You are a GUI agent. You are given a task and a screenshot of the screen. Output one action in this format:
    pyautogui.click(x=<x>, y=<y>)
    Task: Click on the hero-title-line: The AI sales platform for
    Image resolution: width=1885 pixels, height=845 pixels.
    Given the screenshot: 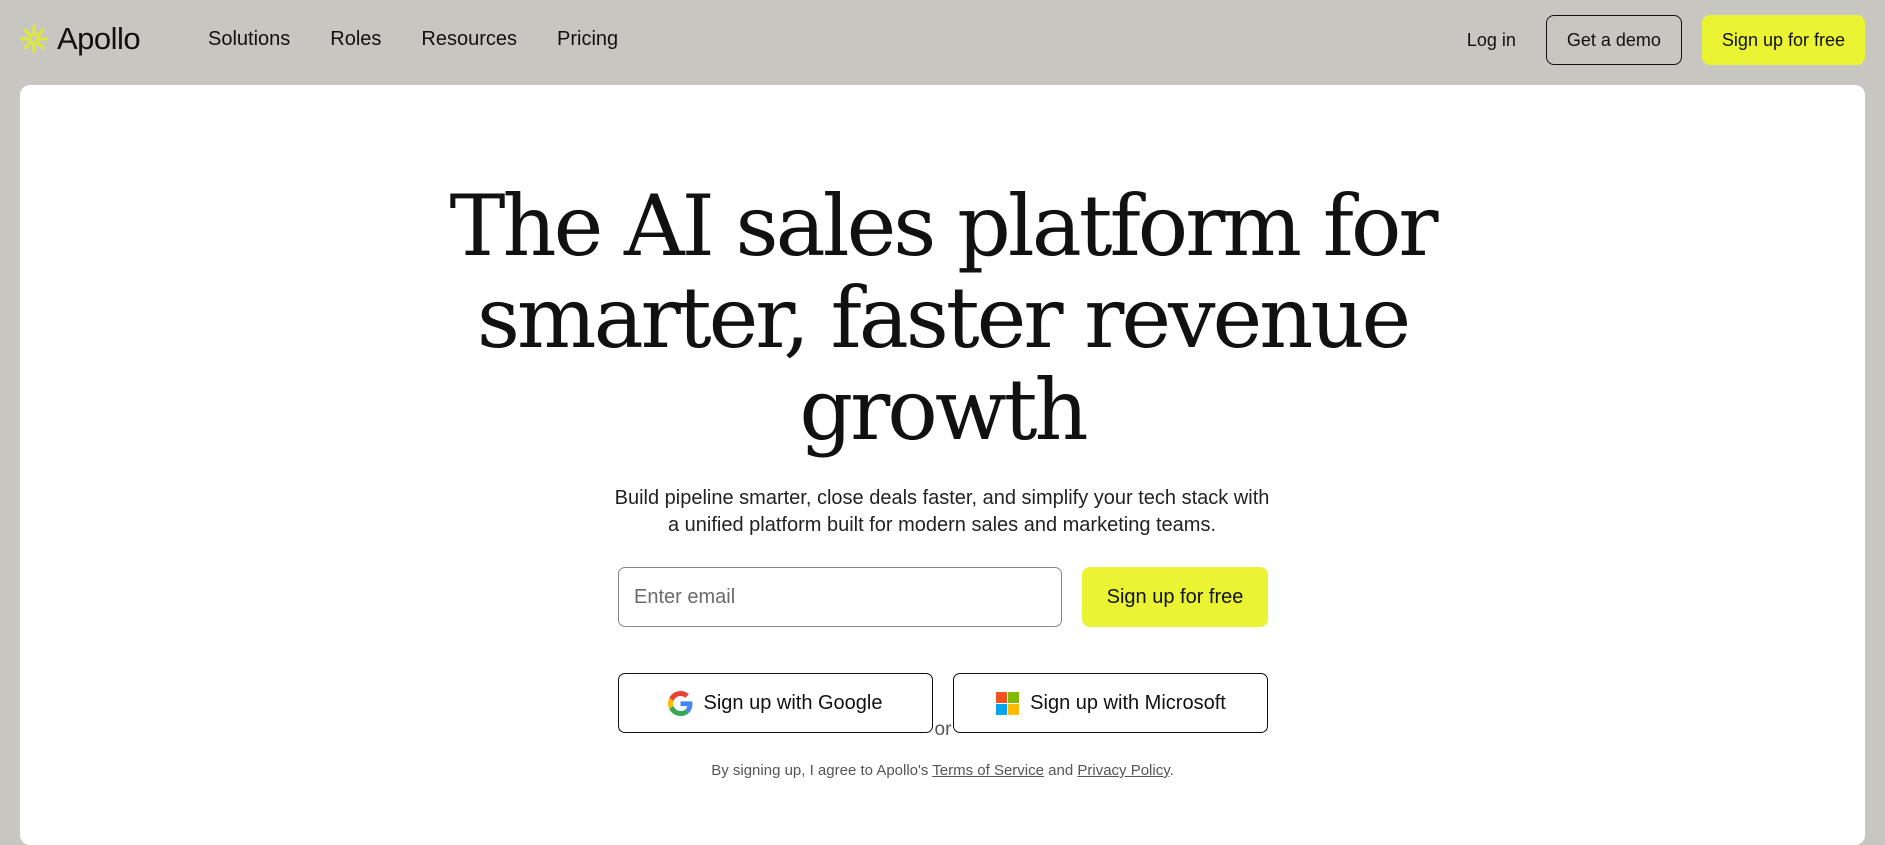 What is the action you would take?
    pyautogui.click(x=943, y=226)
    